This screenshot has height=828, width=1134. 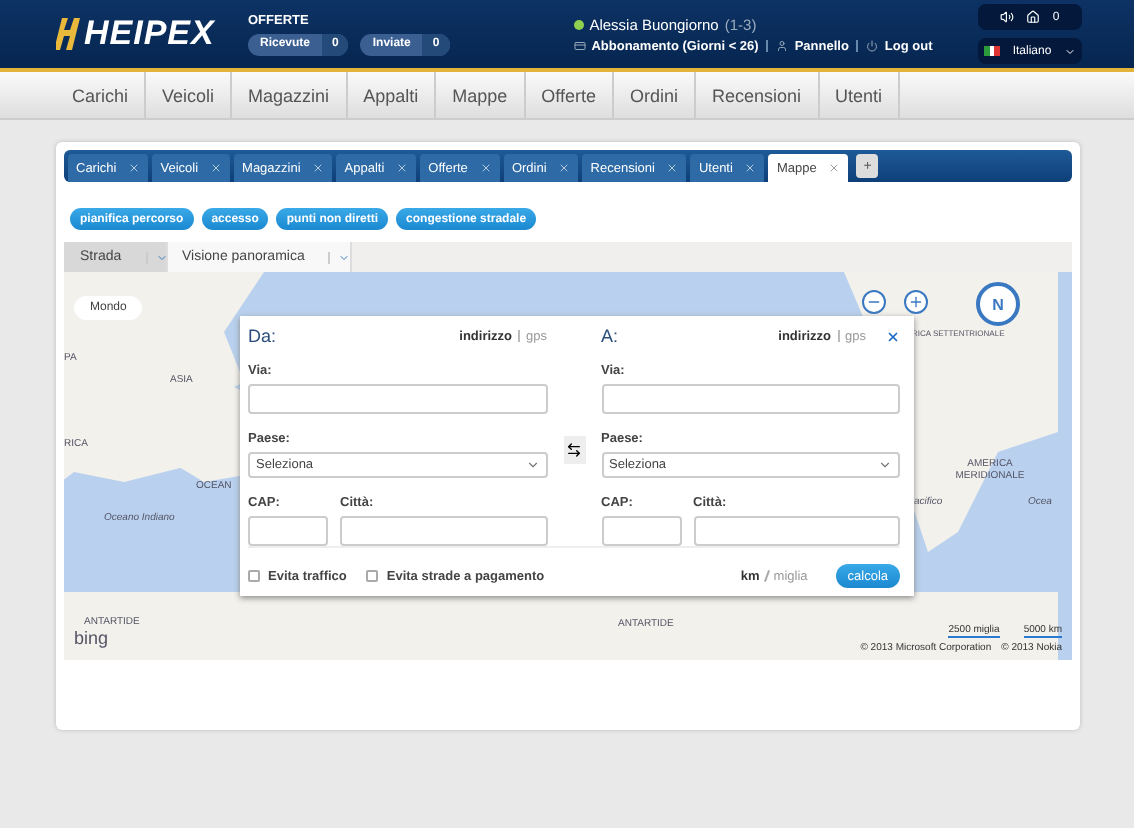 What do you see at coordinates (992, 51) in the screenshot?
I see `flag-icon` at bounding box center [992, 51].